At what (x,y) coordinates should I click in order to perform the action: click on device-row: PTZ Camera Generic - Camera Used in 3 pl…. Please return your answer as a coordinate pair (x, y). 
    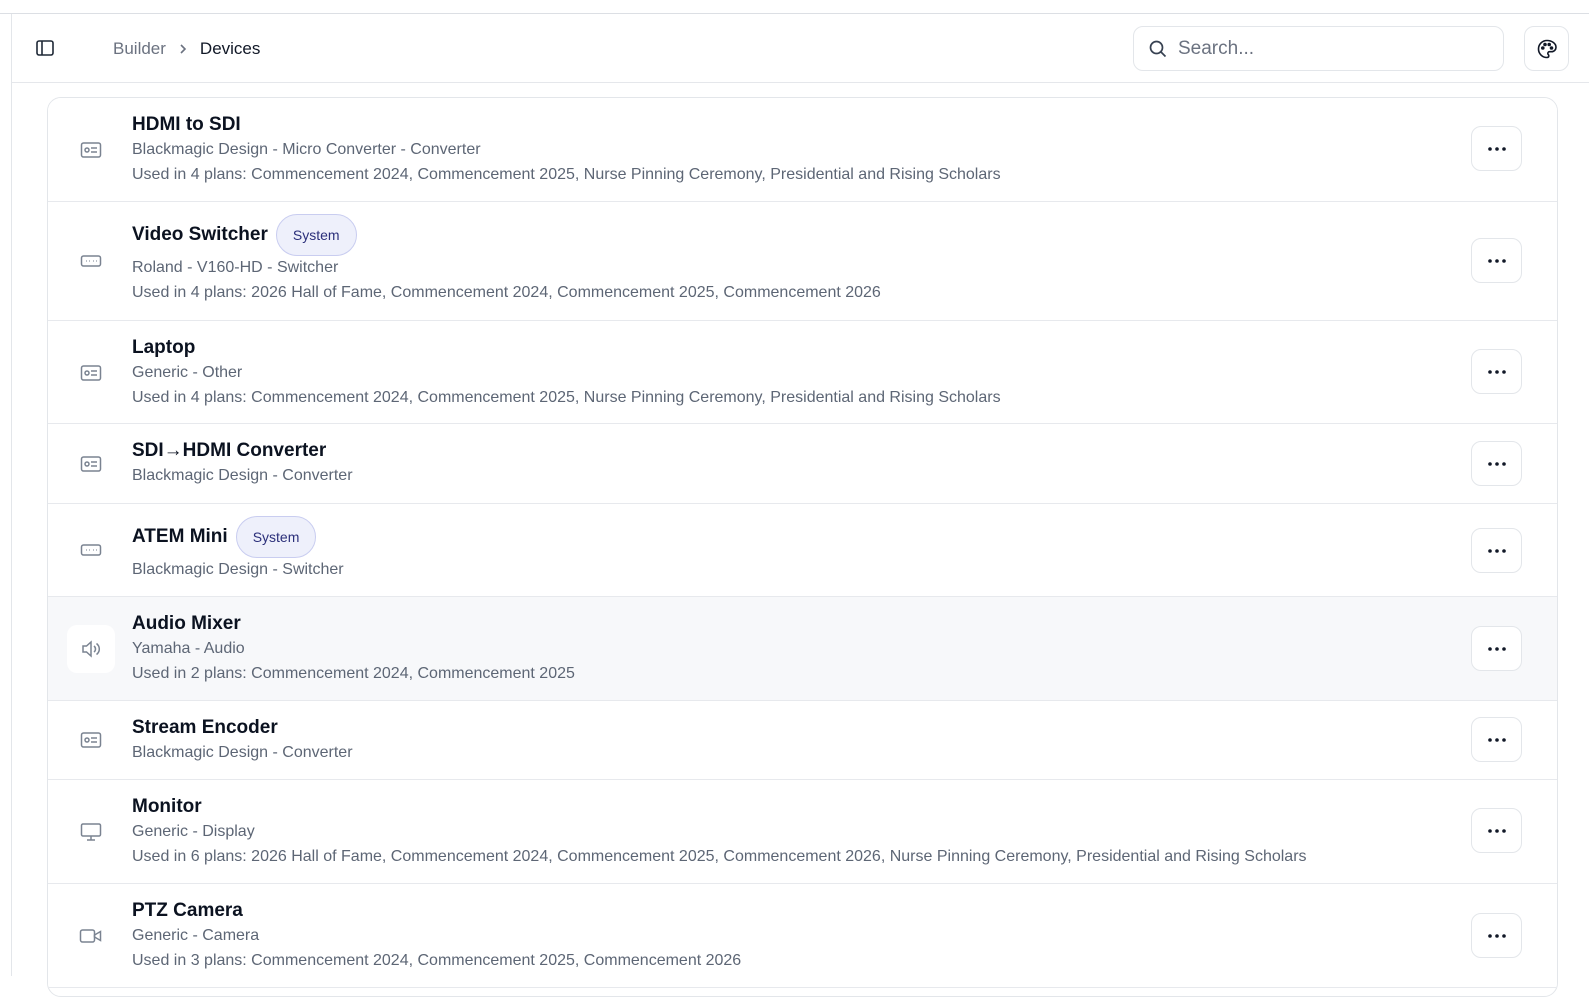
    Looking at the image, I should click on (802, 936).